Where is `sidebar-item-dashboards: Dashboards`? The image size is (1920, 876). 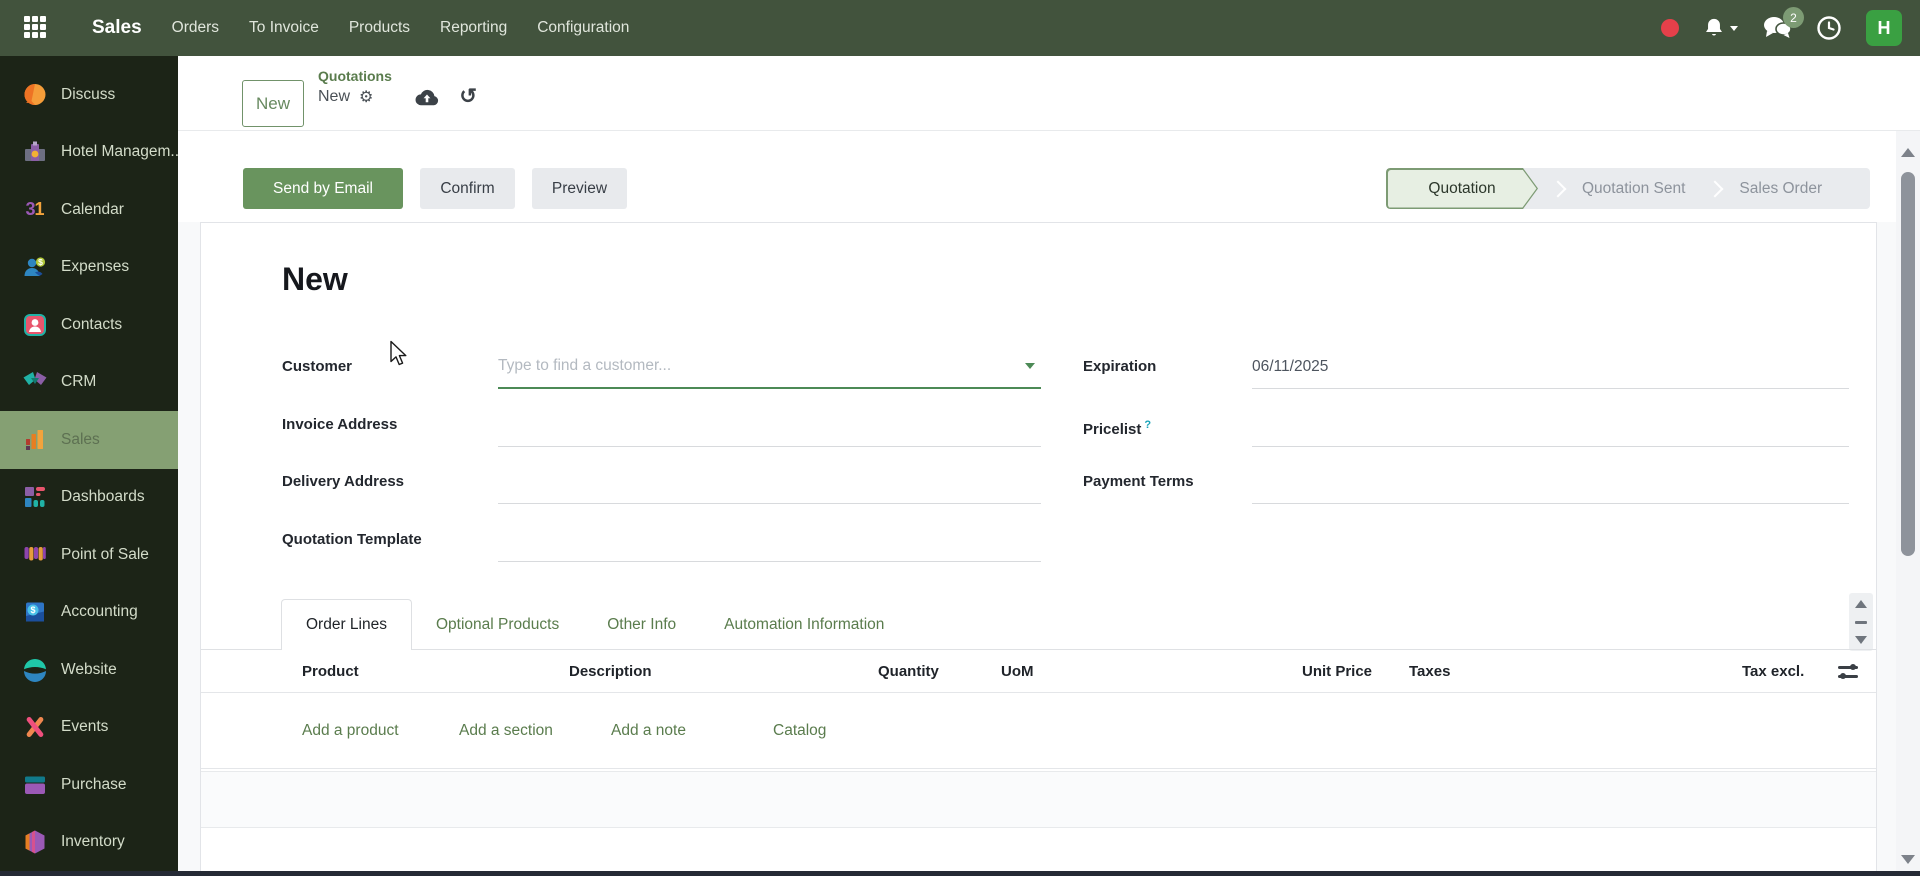 sidebar-item-dashboards: Dashboards is located at coordinates (89, 498).